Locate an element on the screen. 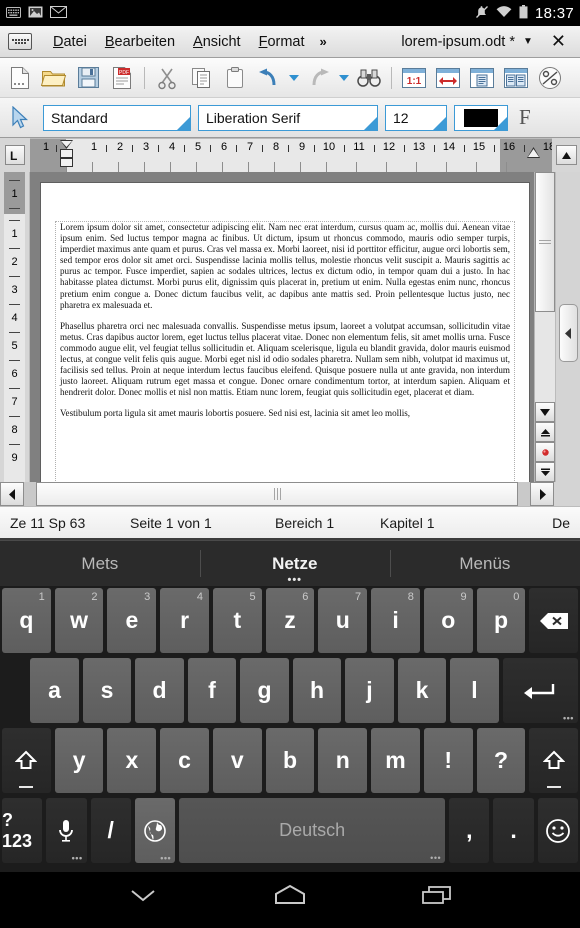 This screenshot has height=928, width=580. vertical-ruler: 1 1 2 3 4 5 6 7 8 9 is located at coordinates (15, 327).